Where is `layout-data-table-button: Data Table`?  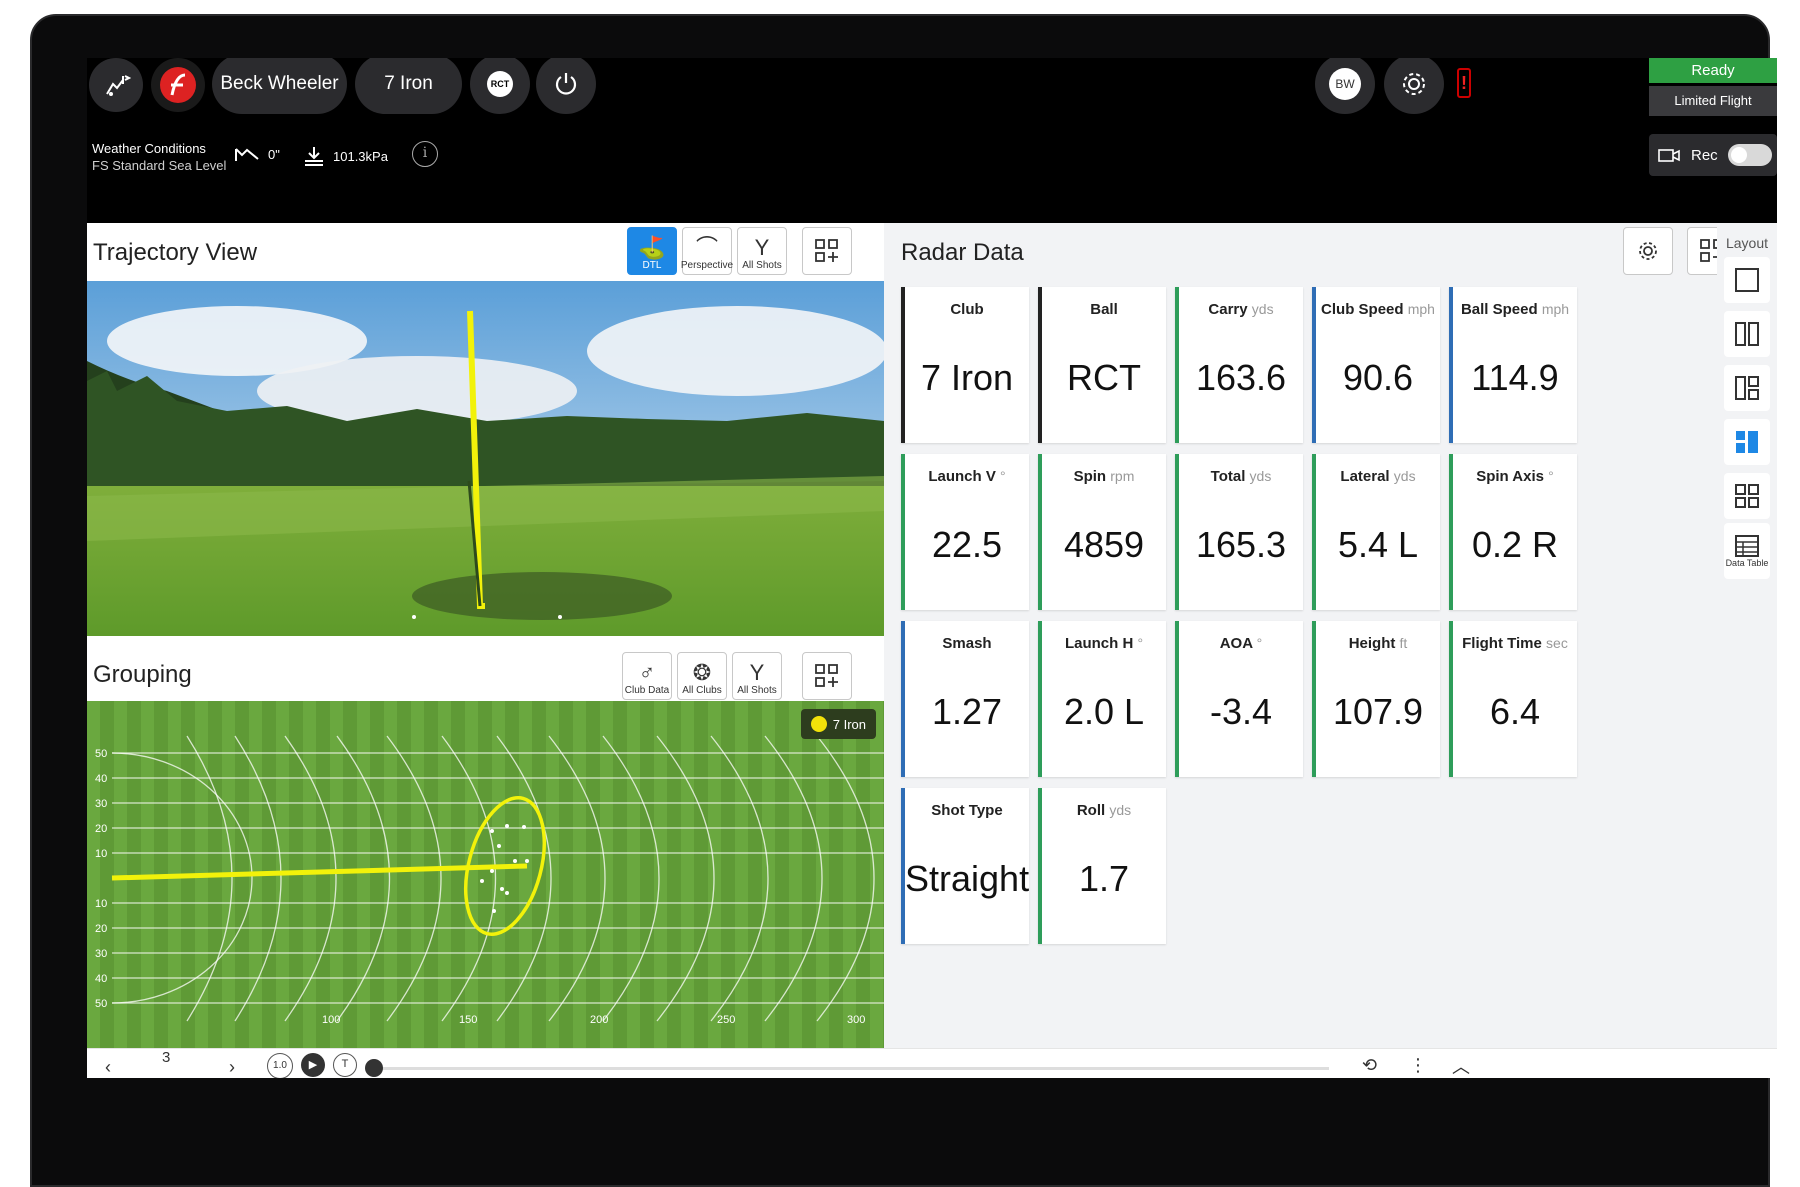 layout-data-table-button: Data Table is located at coordinates (1747, 551).